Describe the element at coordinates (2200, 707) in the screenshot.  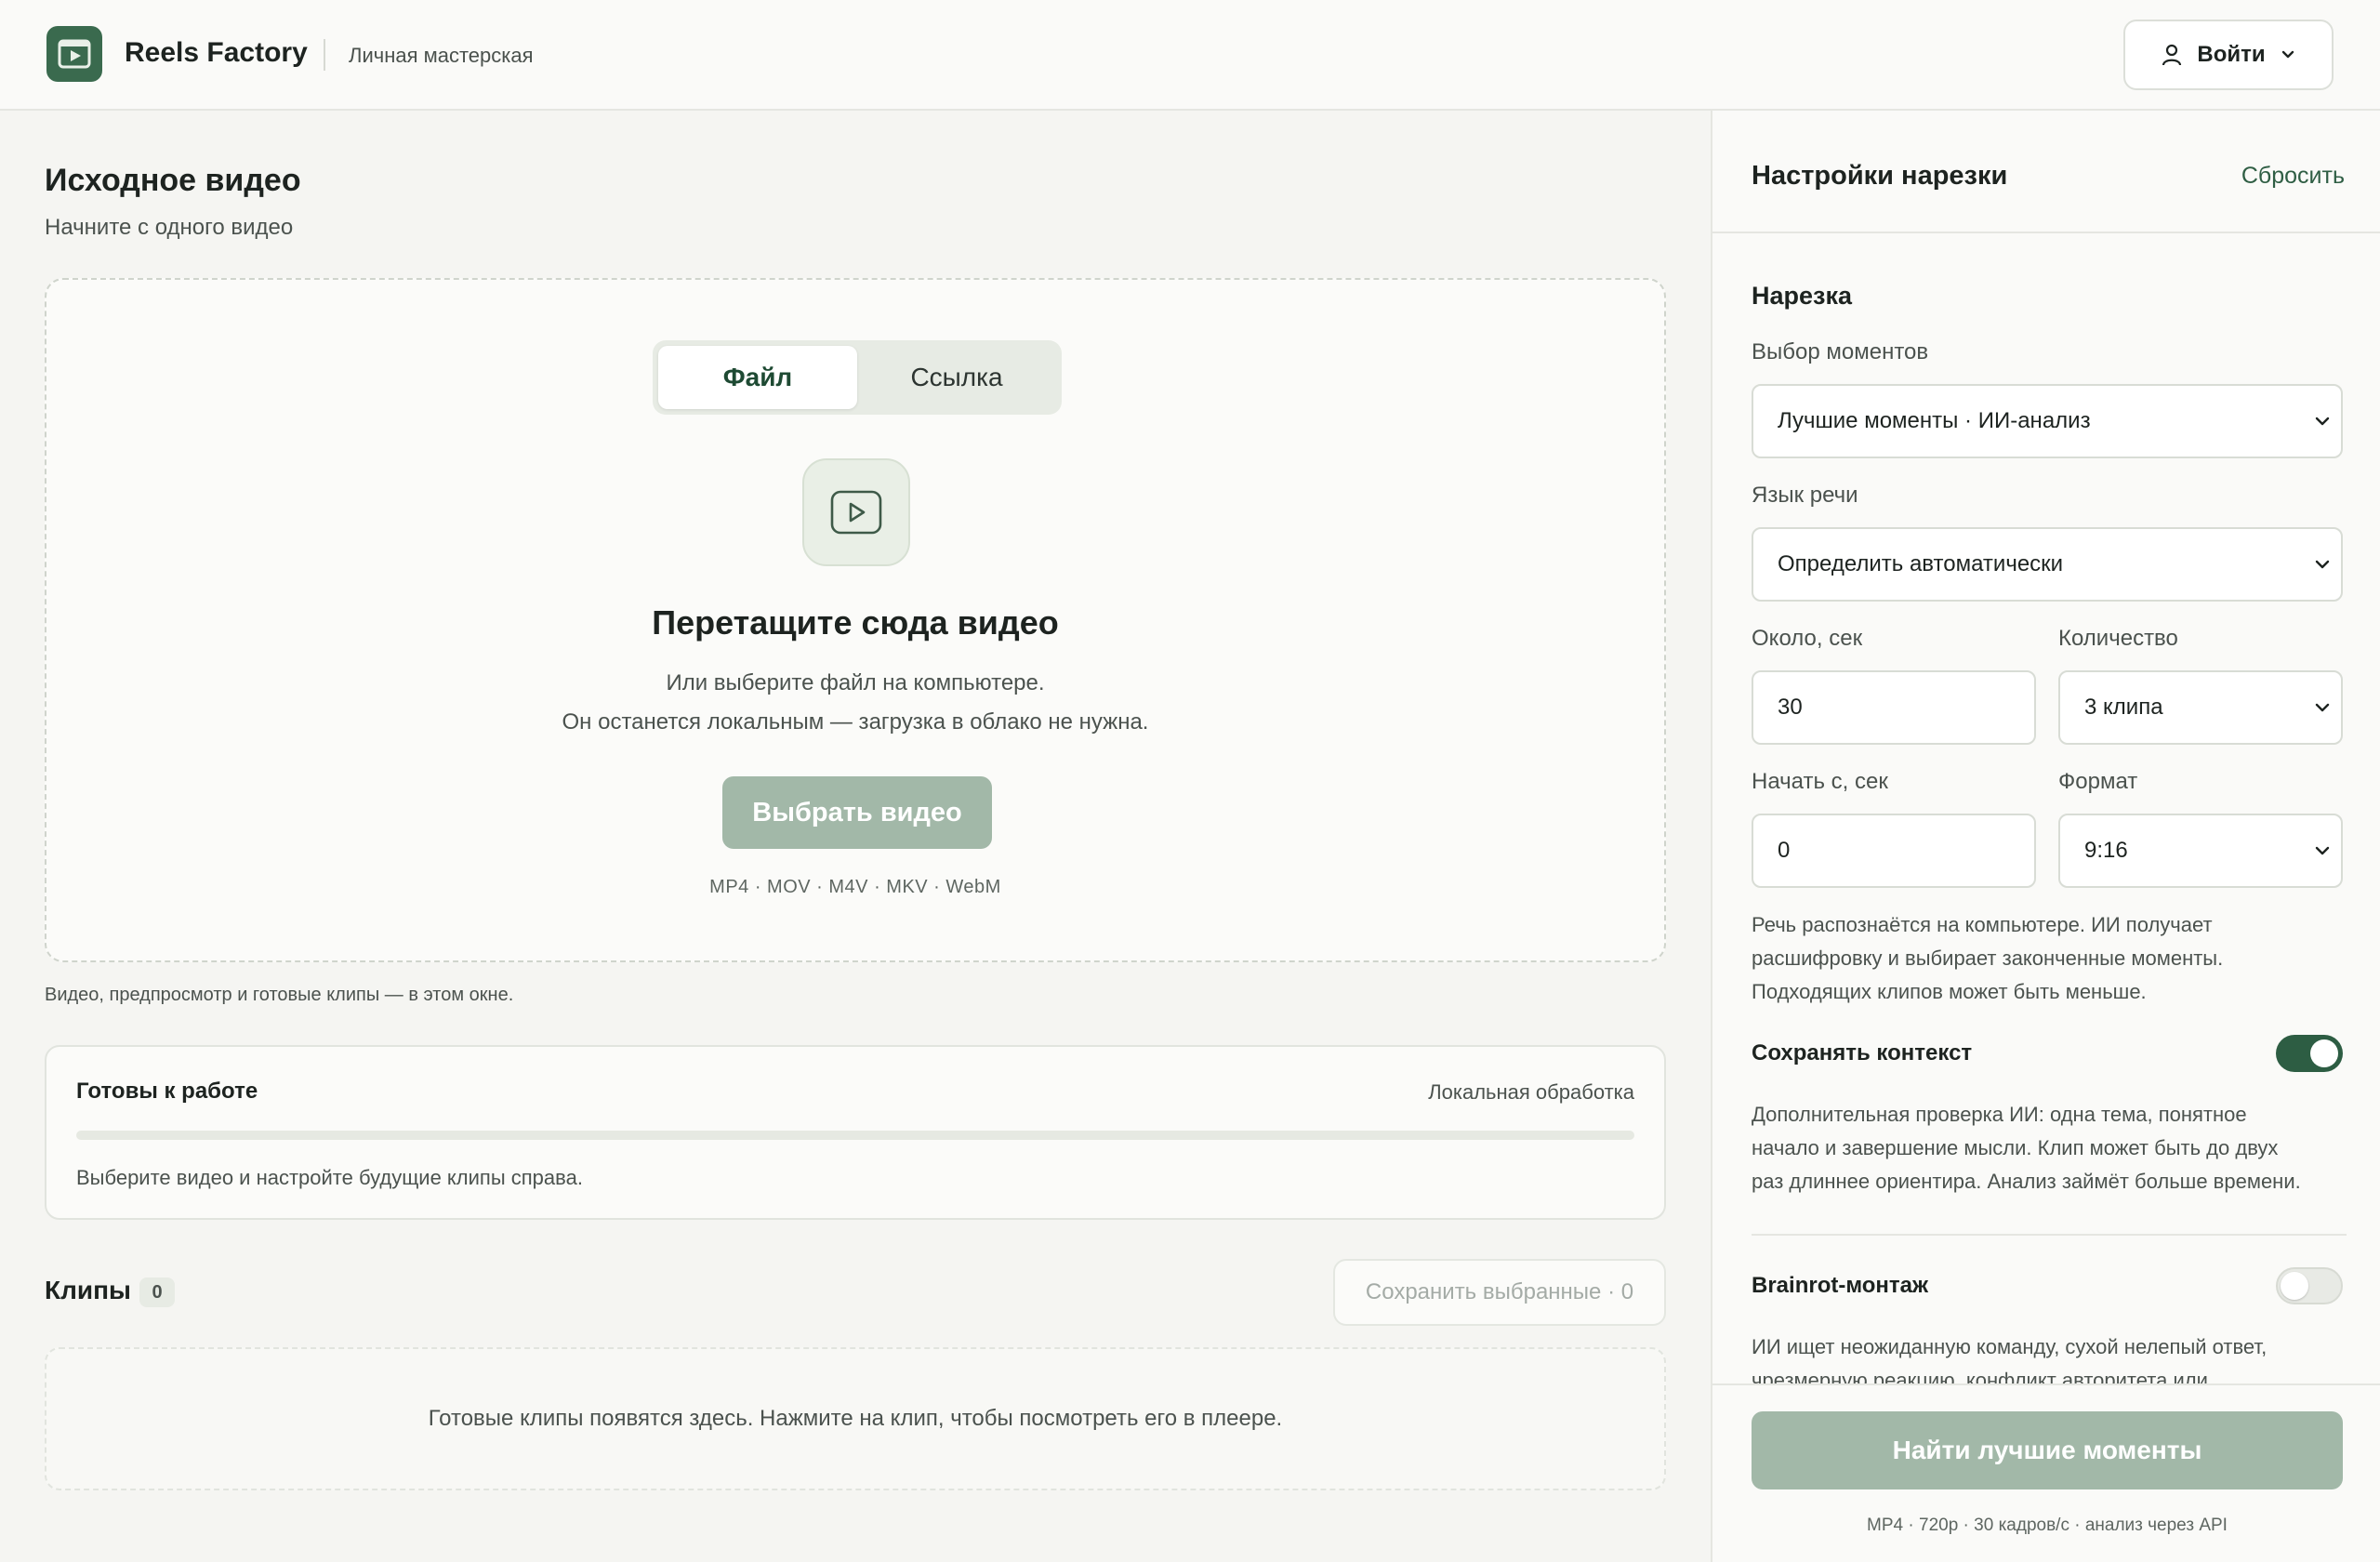
I see `count-select: 3 клипа` at that location.